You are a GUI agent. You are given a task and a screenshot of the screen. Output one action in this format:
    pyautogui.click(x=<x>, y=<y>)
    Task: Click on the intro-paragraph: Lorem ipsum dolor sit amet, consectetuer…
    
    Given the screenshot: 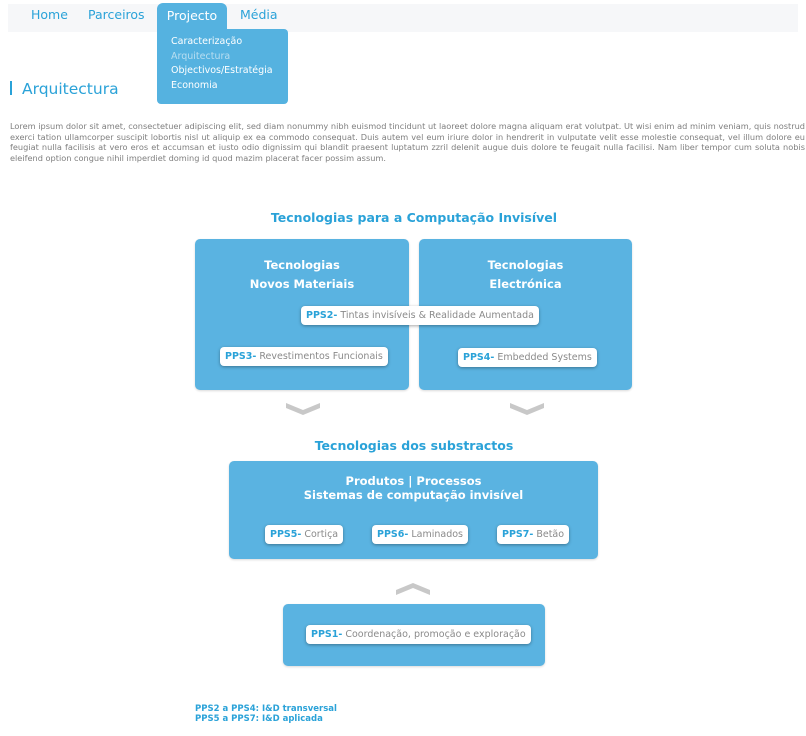 What is the action you would take?
    pyautogui.click(x=407, y=142)
    